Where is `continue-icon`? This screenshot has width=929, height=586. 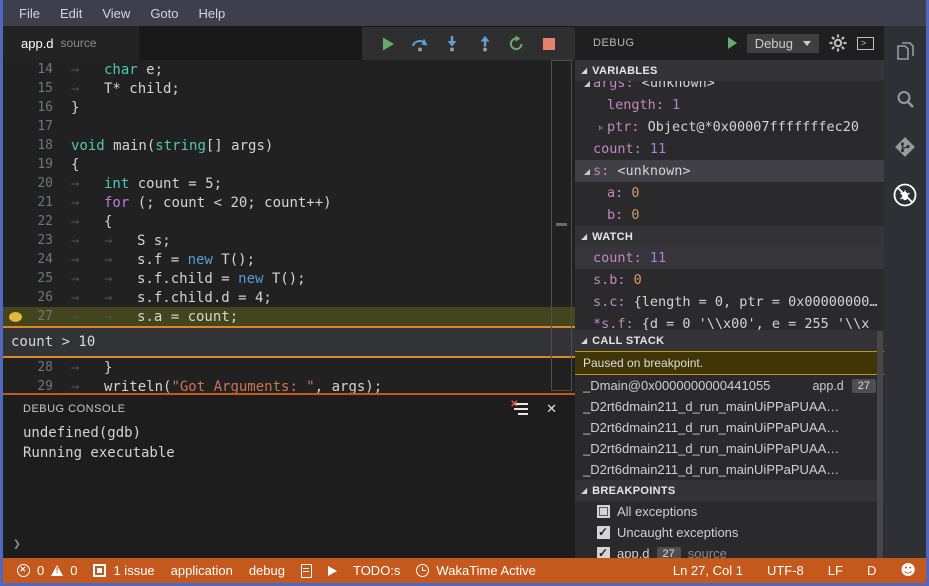 continue-icon is located at coordinates (388, 44).